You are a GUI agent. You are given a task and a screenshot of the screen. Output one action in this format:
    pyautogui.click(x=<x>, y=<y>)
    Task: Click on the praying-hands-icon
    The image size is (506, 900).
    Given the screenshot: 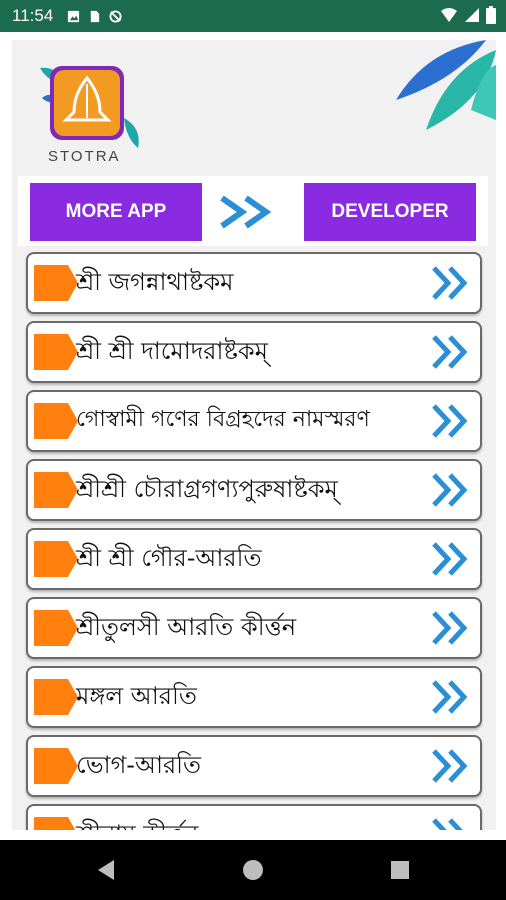 What is the action you would take?
    pyautogui.click(x=87, y=98)
    